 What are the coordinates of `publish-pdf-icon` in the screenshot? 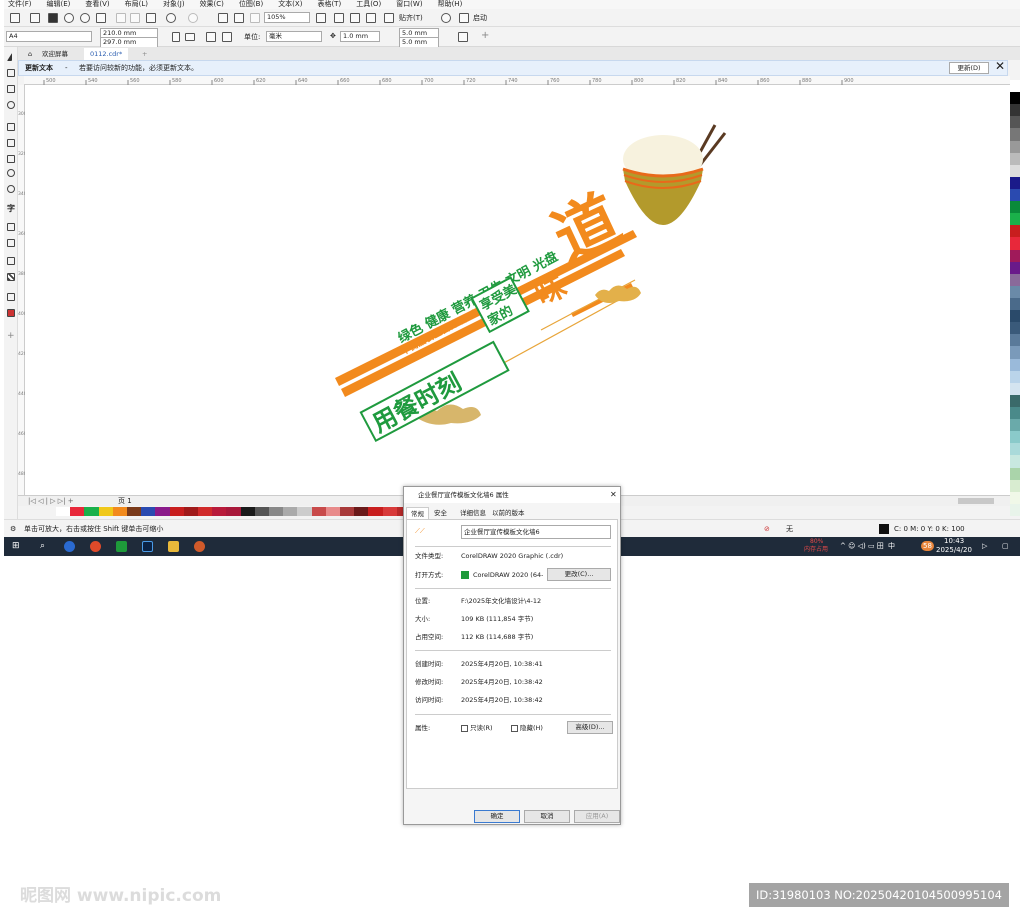 It's located at (255, 18).